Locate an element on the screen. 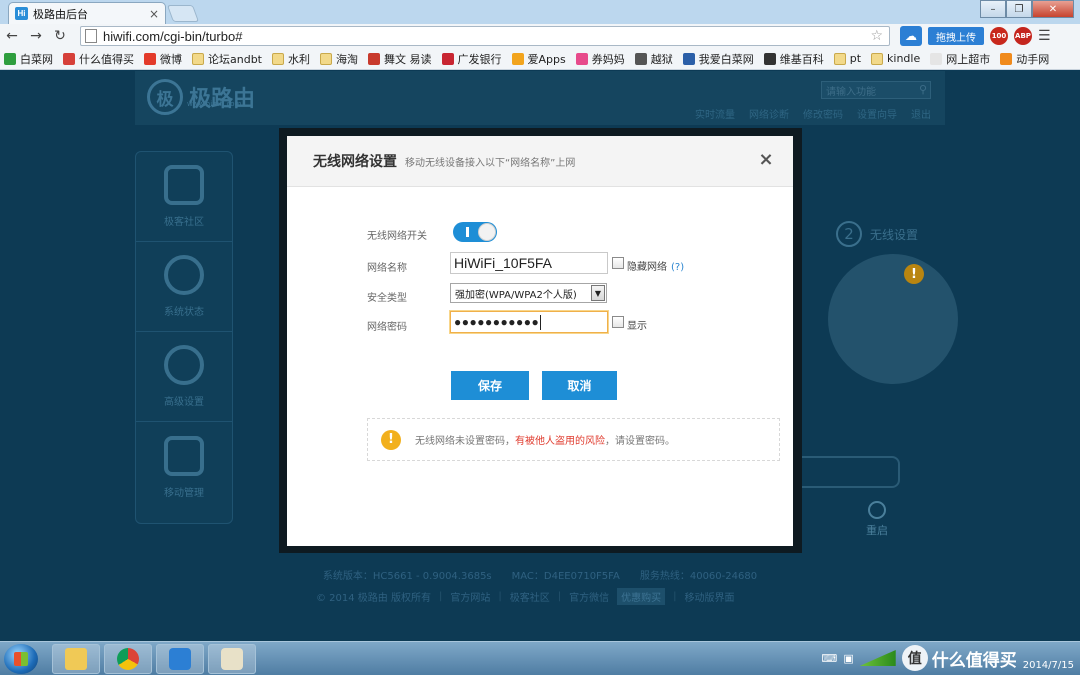 This screenshot has width=1080, height=675. cloud-upload-icon: ☁ is located at coordinates (911, 36).